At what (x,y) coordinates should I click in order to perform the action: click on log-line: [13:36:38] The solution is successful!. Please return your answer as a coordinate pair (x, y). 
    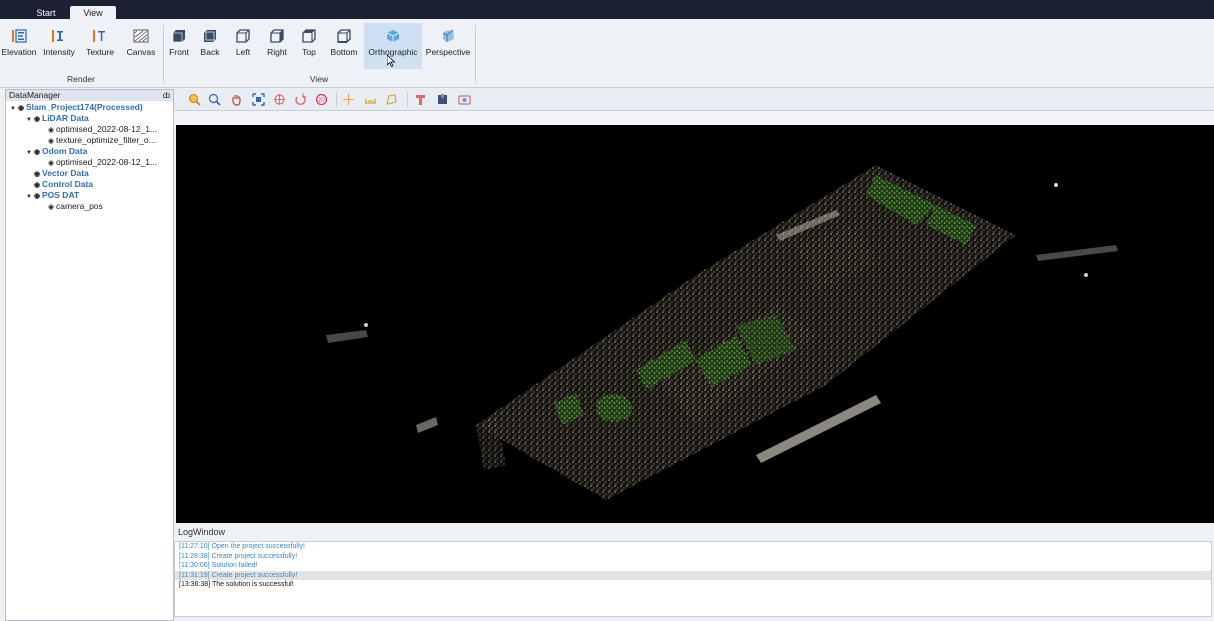
    Looking at the image, I should click on (236, 585).